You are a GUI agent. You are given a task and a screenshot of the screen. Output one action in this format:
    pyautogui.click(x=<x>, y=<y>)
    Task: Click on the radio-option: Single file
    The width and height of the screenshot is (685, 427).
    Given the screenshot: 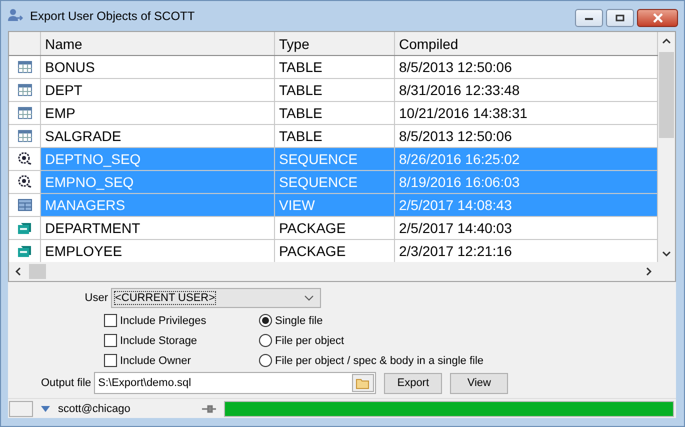 What is the action you would take?
    pyautogui.click(x=371, y=320)
    